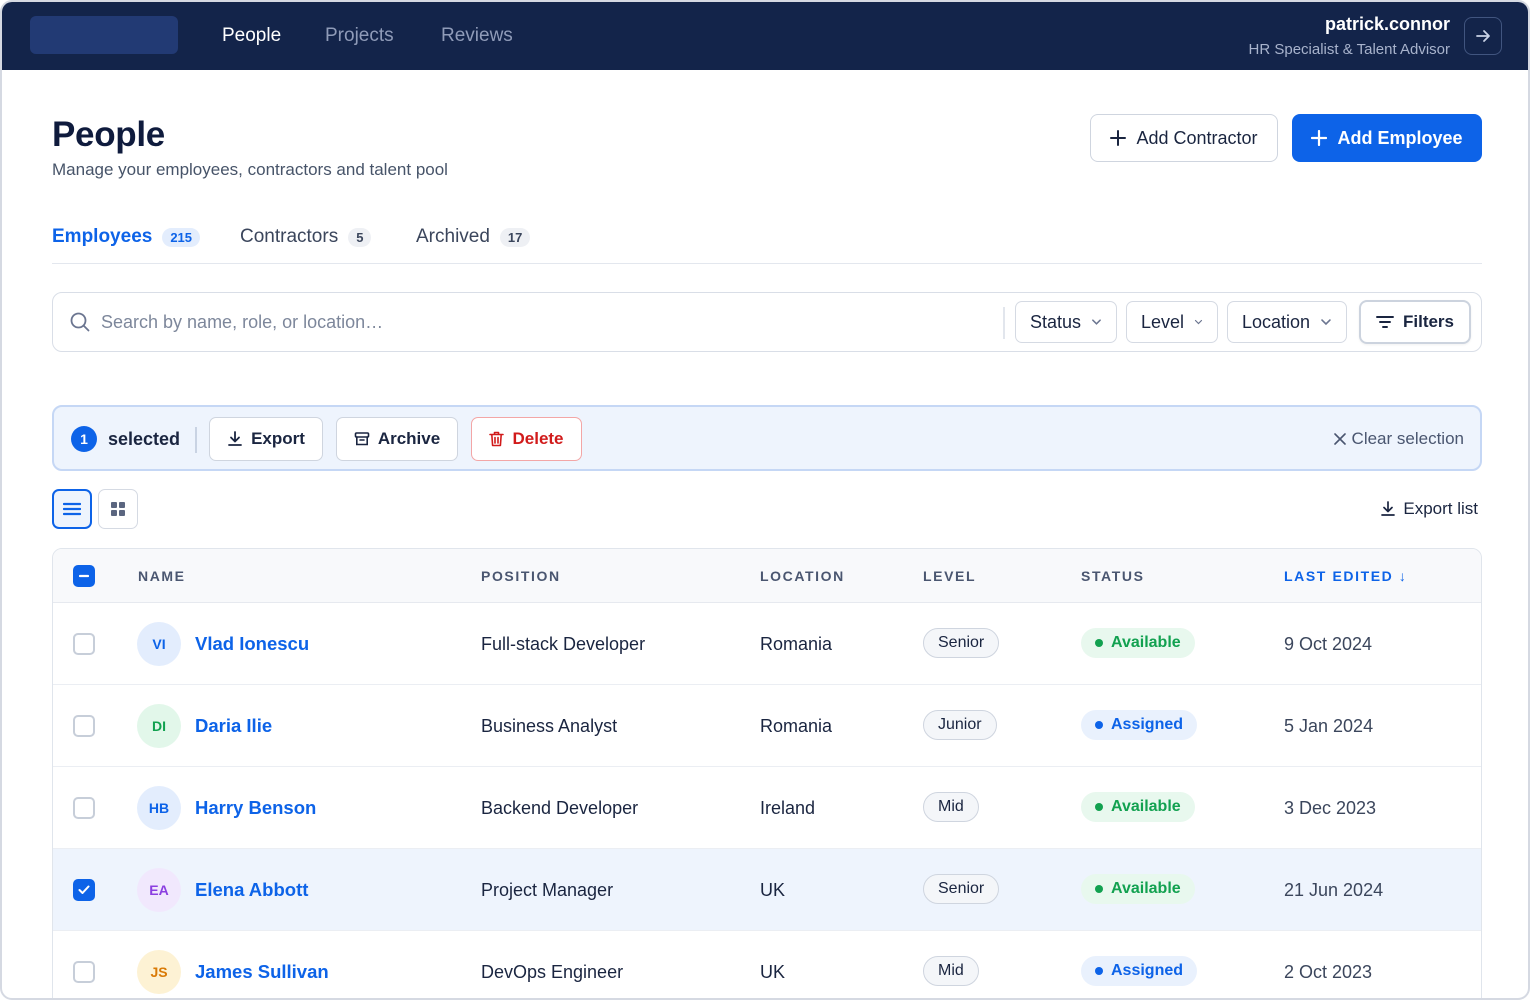  I want to click on column-header-last-edited: LAST EDITED ↓, so click(1345, 576).